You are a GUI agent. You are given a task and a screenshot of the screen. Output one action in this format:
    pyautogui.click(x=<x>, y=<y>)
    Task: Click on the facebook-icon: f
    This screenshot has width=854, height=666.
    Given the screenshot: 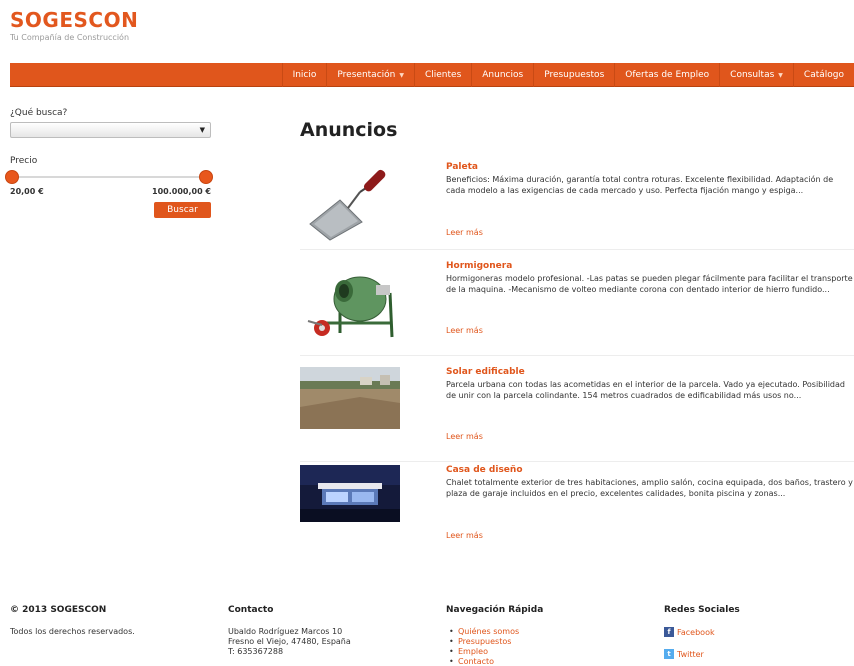 What is the action you would take?
    pyautogui.click(x=669, y=632)
    